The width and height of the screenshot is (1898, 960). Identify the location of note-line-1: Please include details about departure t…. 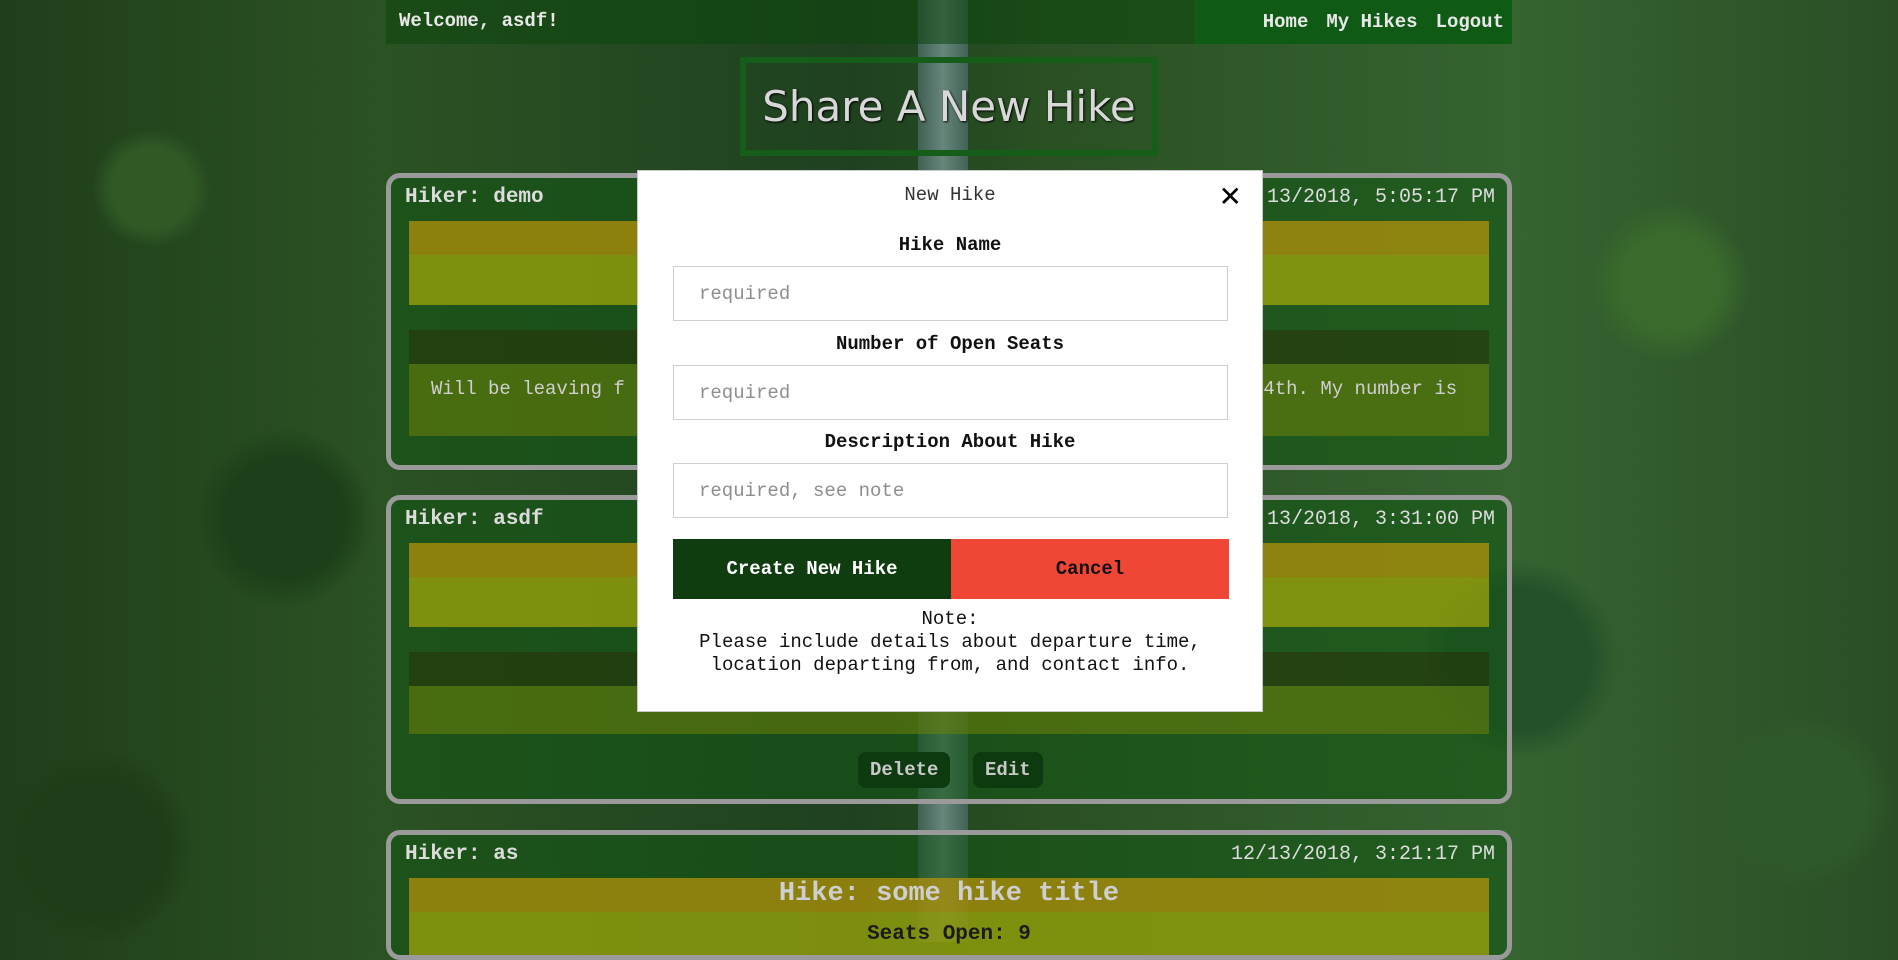
(950, 642).